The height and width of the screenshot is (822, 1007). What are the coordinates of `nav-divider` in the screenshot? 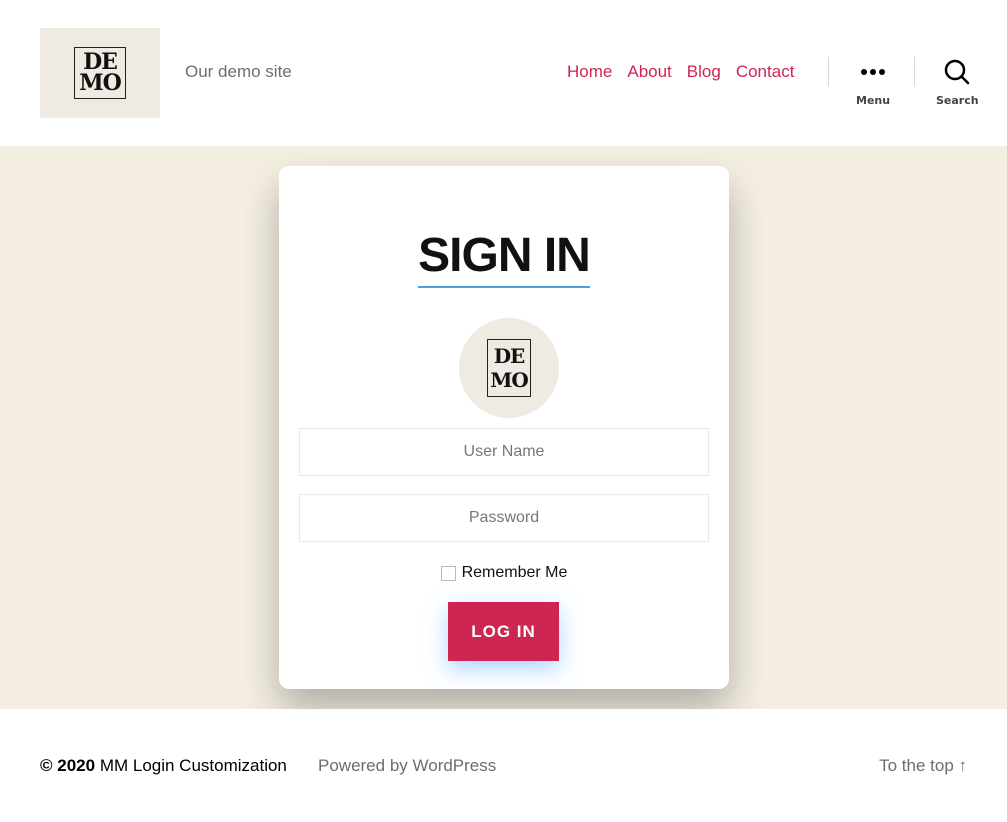 It's located at (828, 71).